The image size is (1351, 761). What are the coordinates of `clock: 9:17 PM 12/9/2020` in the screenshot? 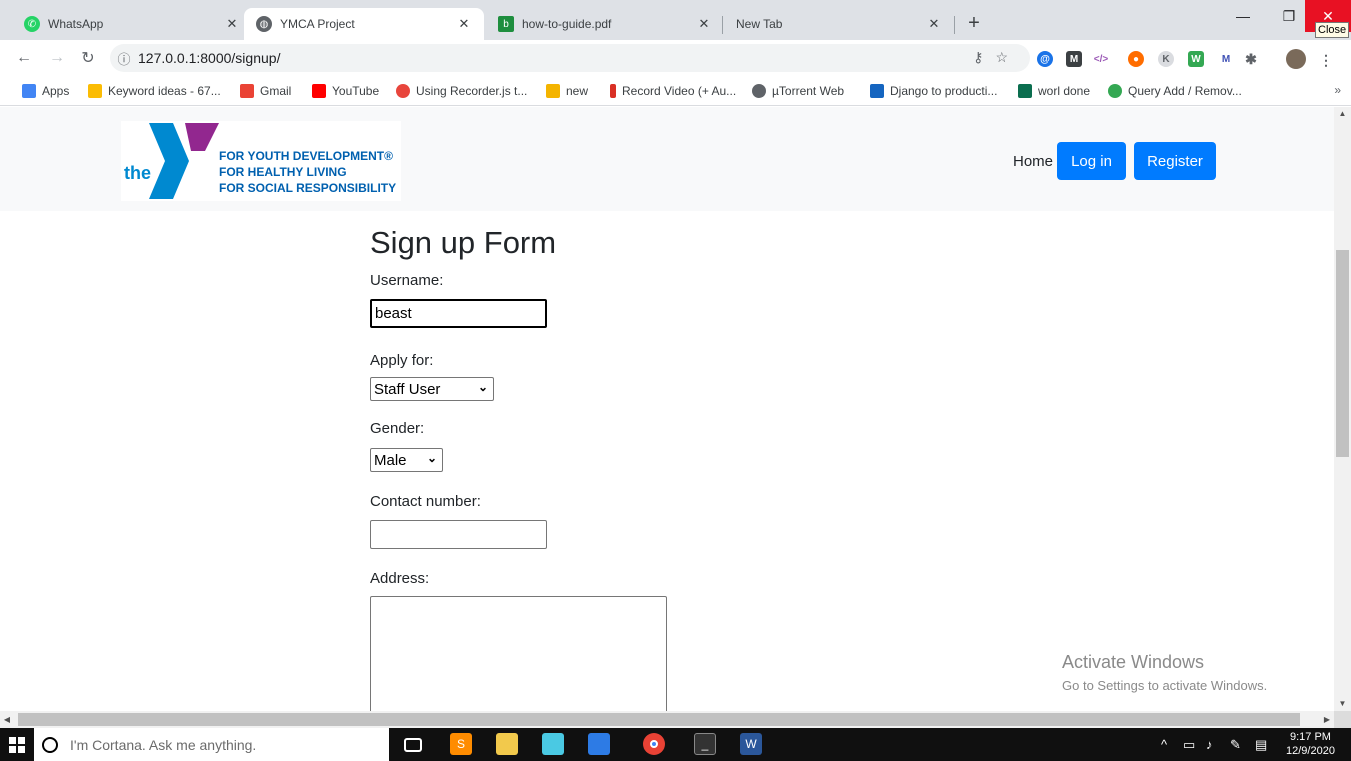 It's located at (1310, 744).